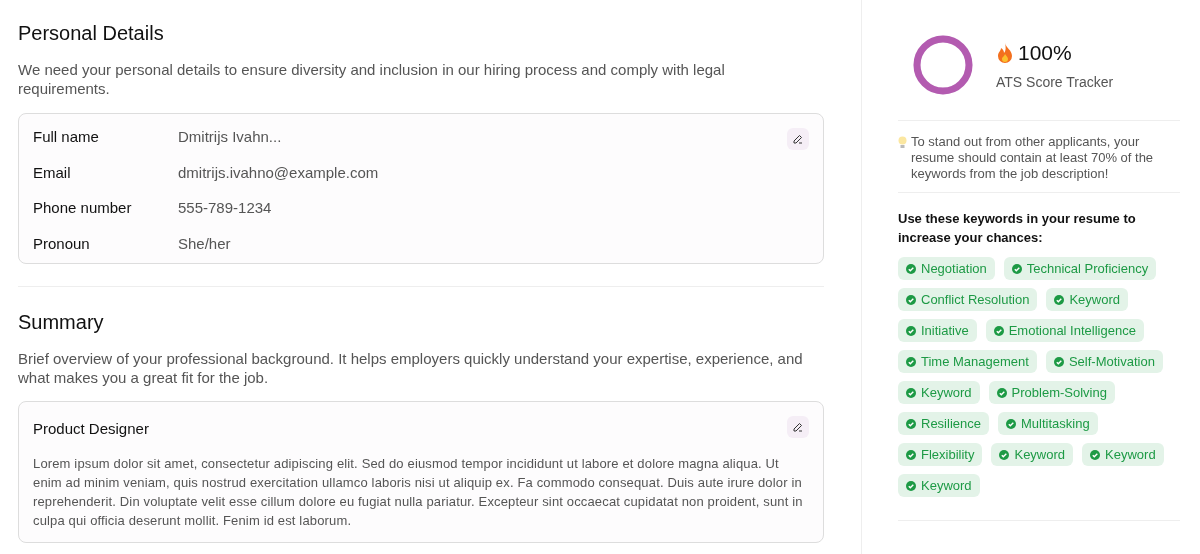 The image size is (1200, 554). Describe the element at coordinates (937, 330) in the screenshot. I see `keyword-tag: Initiative` at that location.